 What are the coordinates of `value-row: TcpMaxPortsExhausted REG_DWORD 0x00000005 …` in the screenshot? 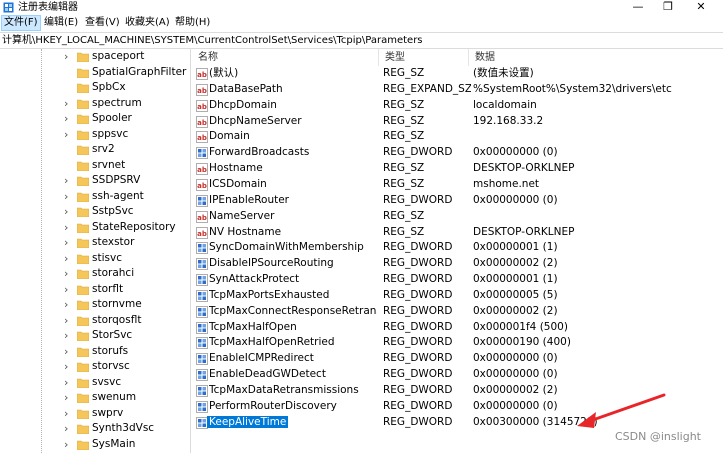 It's located at (457, 296).